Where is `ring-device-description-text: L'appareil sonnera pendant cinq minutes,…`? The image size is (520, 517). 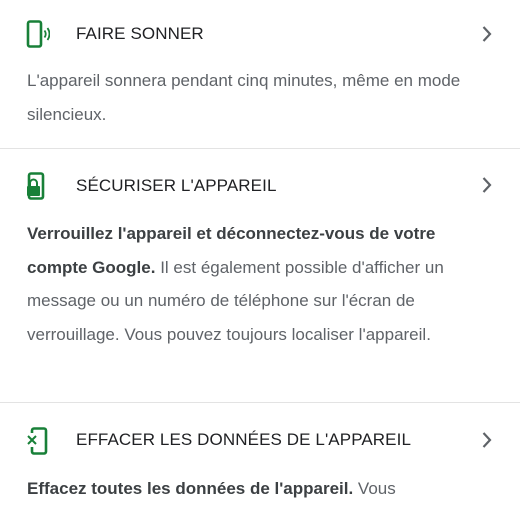 ring-device-description-text: L'appareil sonnera pendant cinq minutes,… is located at coordinates (244, 97).